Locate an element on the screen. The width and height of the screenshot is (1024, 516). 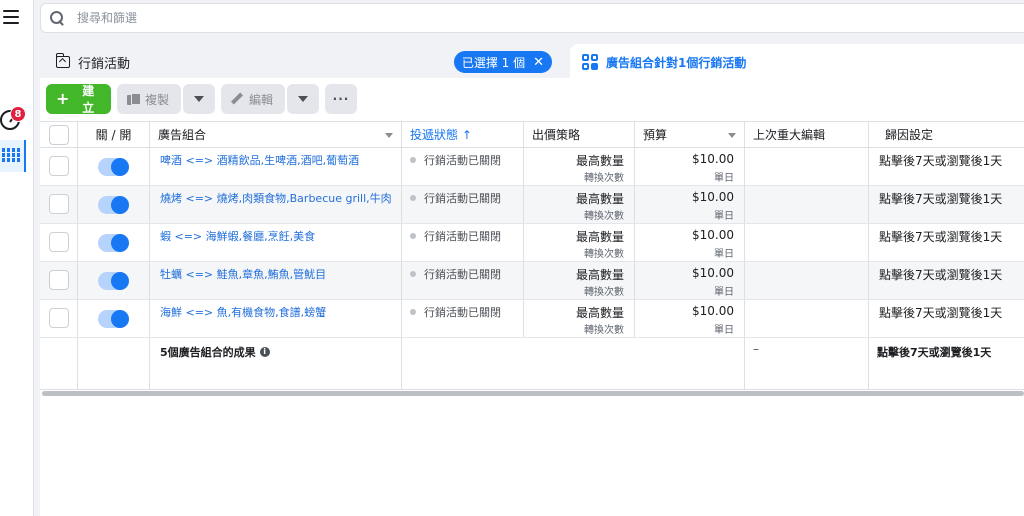
ad-set-name-link: 燒烤 <=> 燒烤,肉類食物,Barbecue grill,牛肉 is located at coordinates (276, 198).